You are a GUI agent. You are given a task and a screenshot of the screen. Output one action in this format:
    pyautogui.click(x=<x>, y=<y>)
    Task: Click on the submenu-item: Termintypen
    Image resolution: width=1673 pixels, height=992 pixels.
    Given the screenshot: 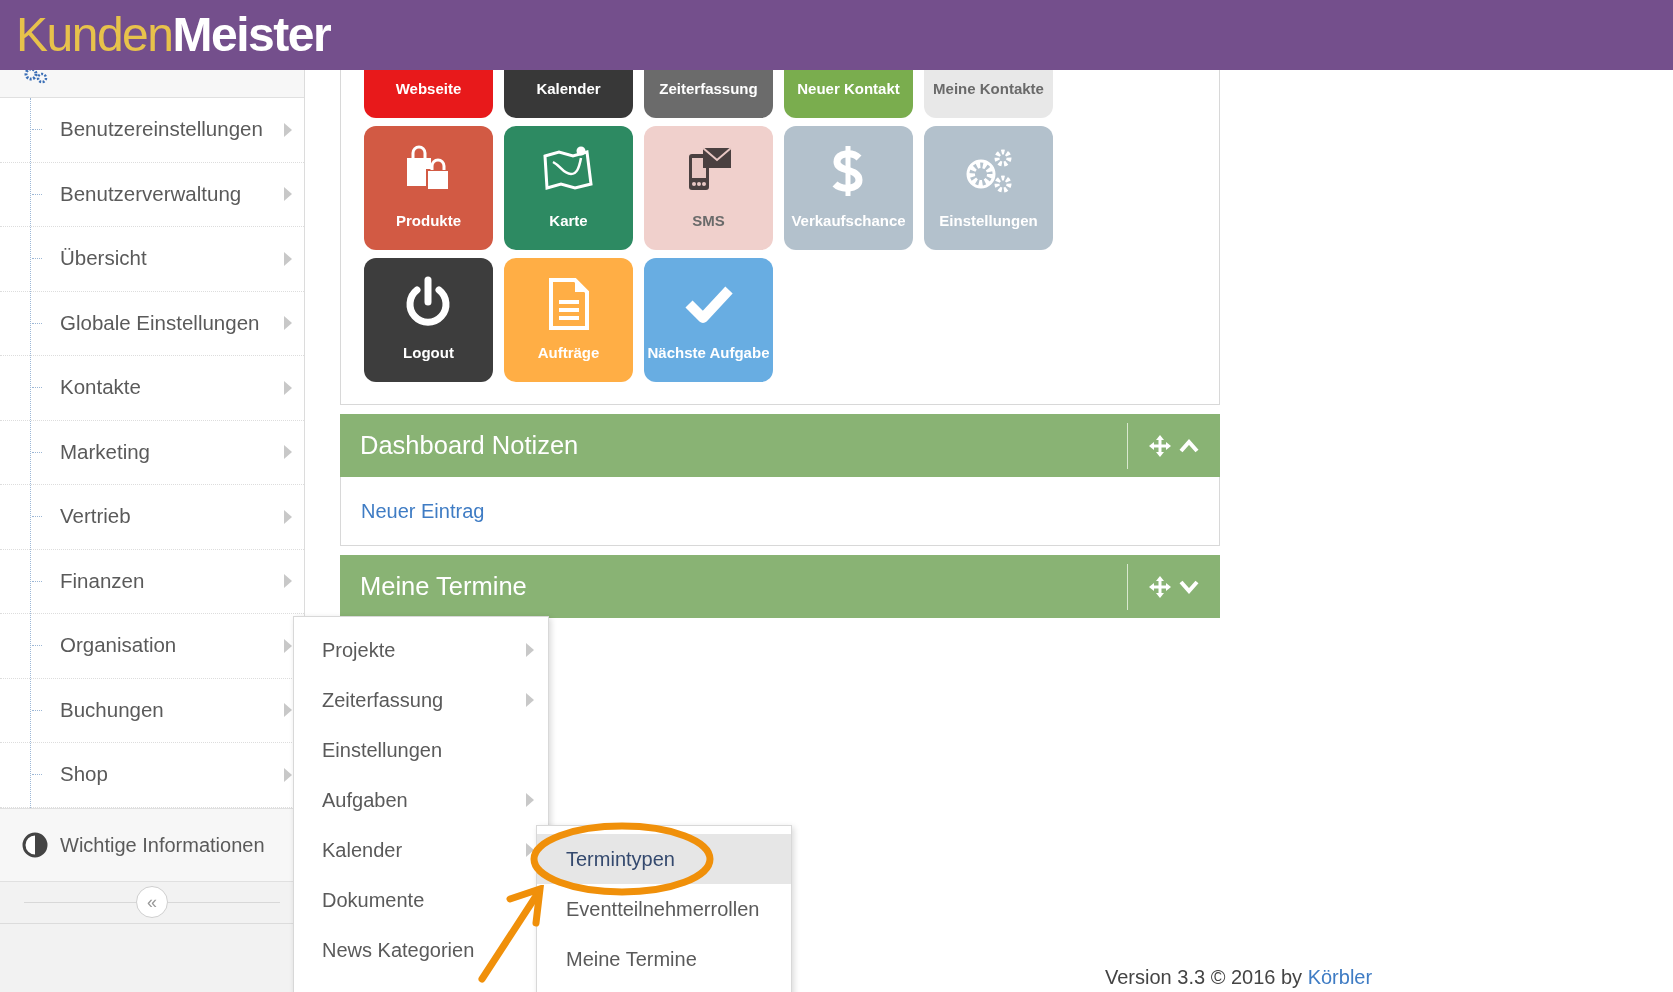 What is the action you would take?
    pyautogui.click(x=664, y=859)
    